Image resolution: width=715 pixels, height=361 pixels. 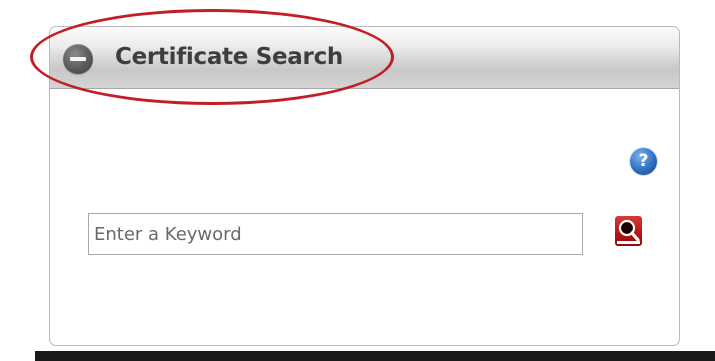 I want to click on search-button, so click(x=628, y=231).